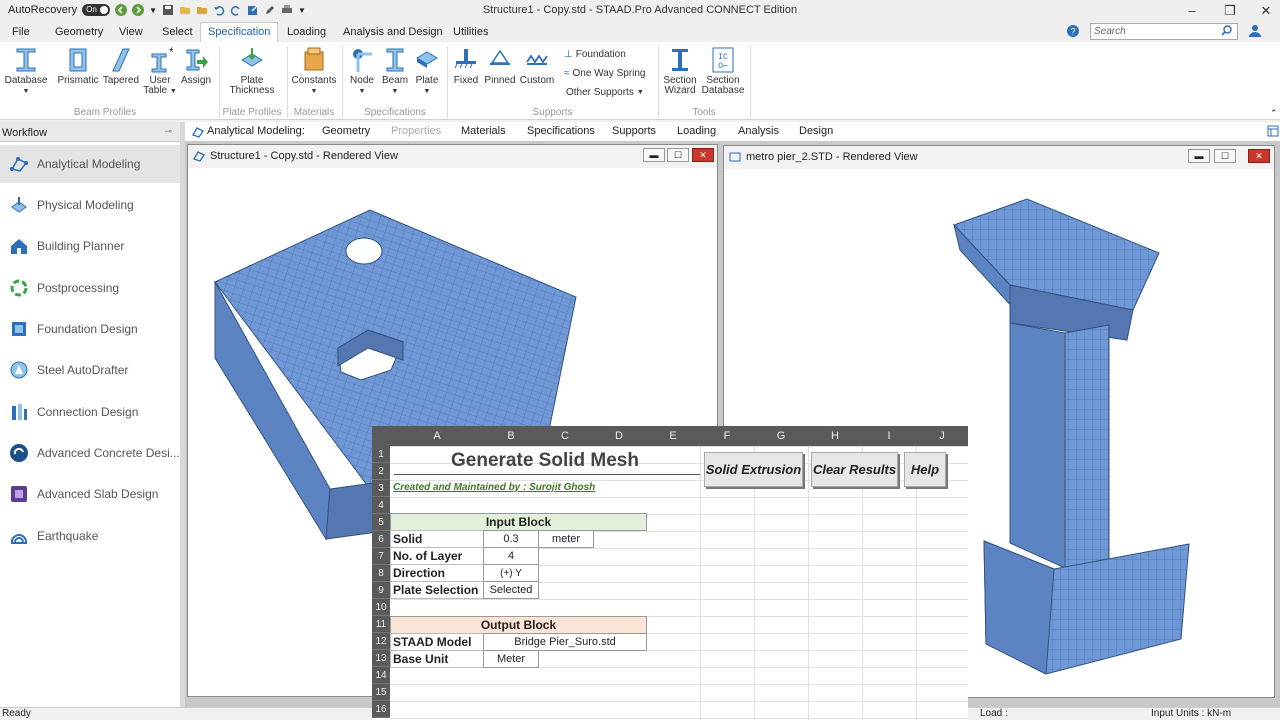 This screenshot has height=720, width=1280. Describe the element at coordinates (381, 675) in the screenshot. I see `row-header: 14` at that location.